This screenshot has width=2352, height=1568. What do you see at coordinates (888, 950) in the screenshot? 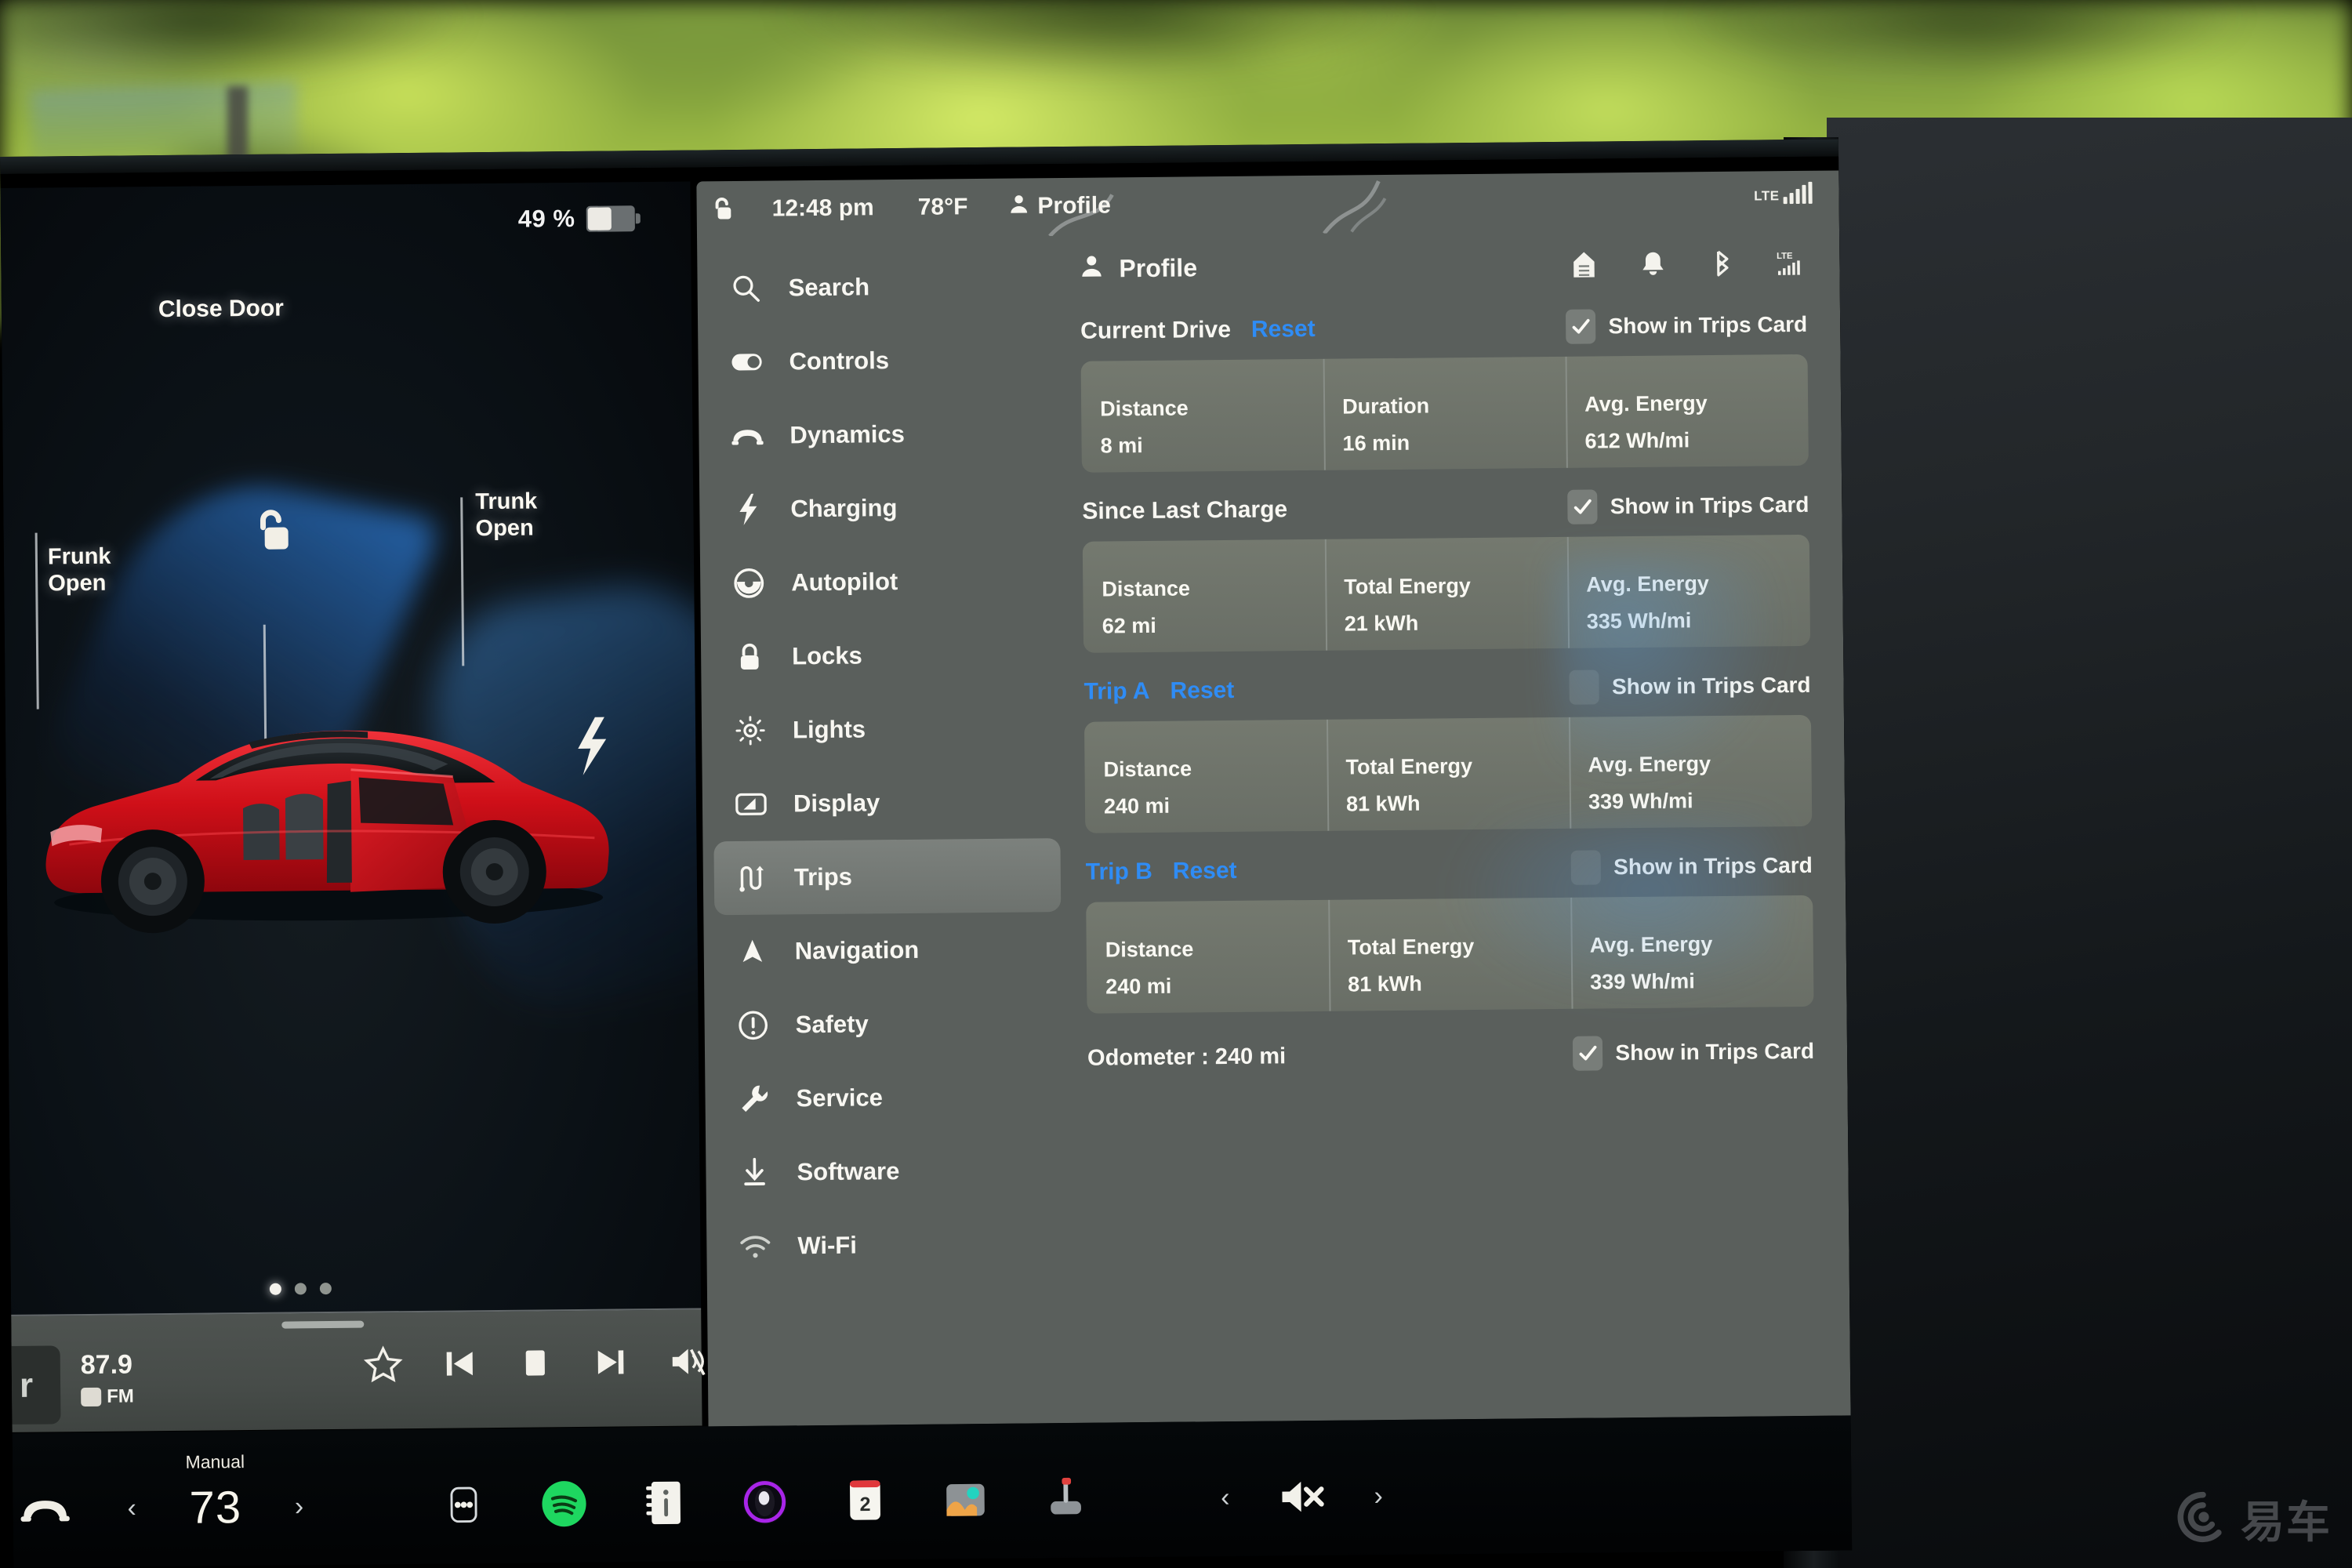
I see `sidebar-item-navigation: Navigation` at bounding box center [888, 950].